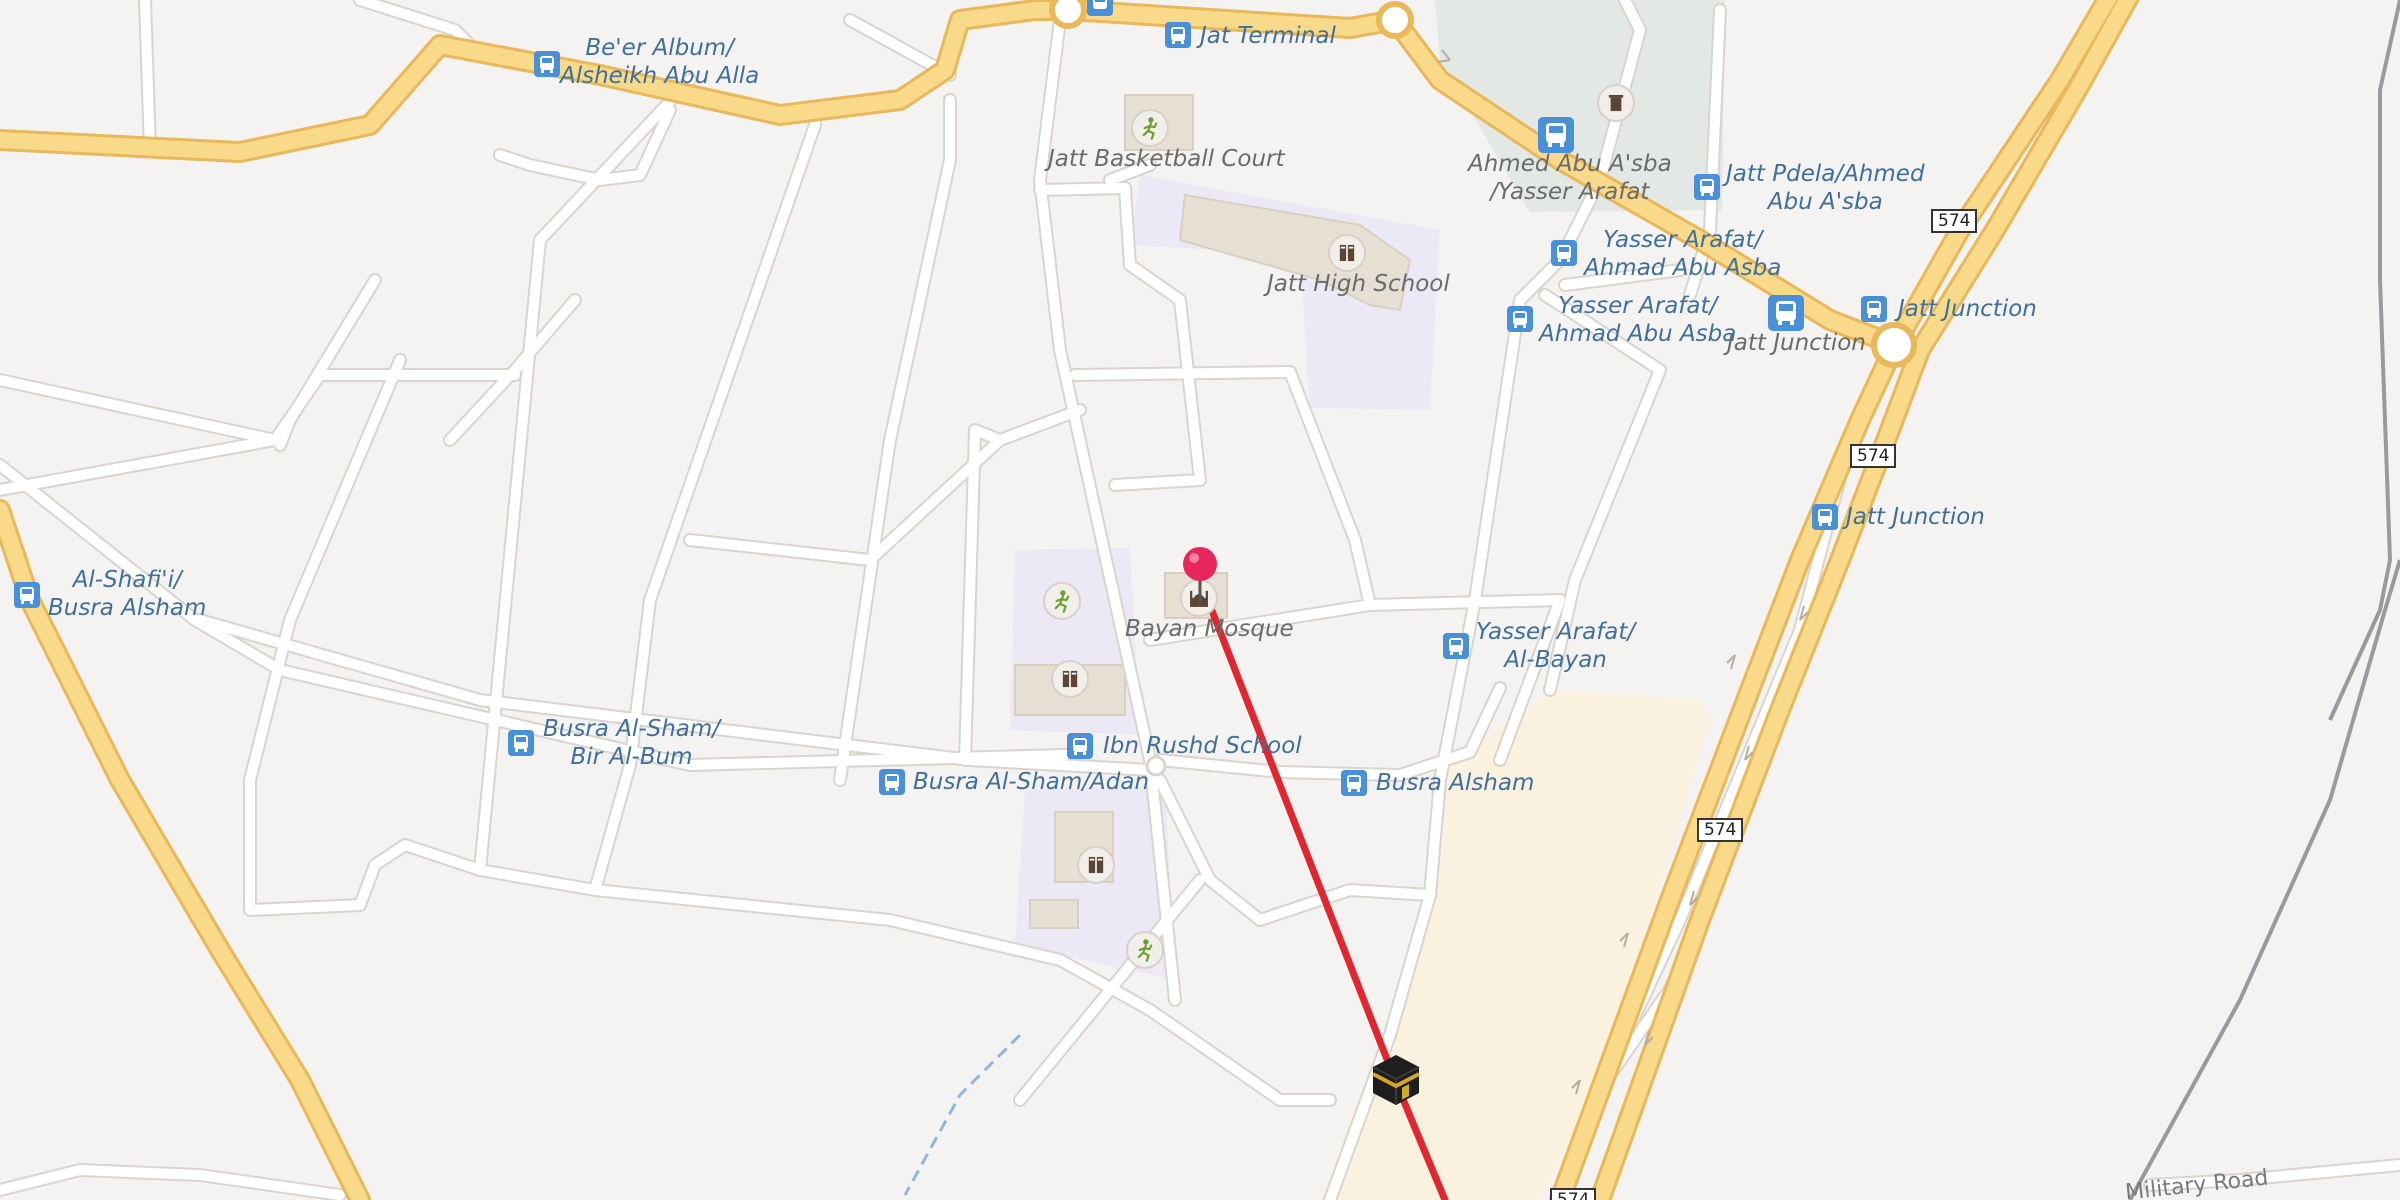 This screenshot has height=1200, width=2400. I want to click on waste-basket-icon, so click(1616, 103).